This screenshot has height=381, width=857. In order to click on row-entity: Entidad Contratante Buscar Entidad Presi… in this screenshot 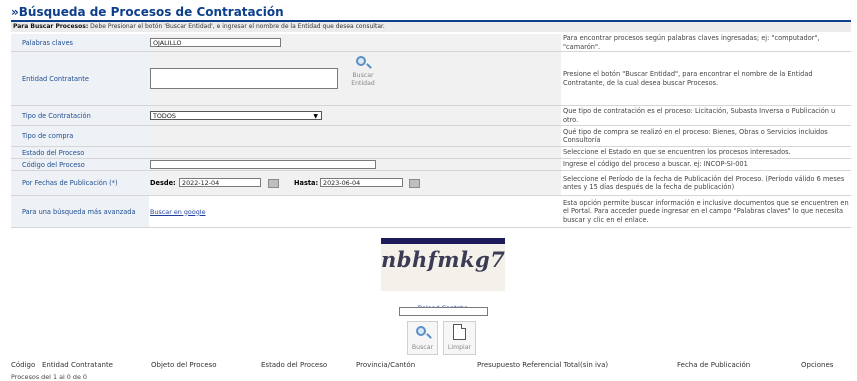, I will do `click(431, 78)`.